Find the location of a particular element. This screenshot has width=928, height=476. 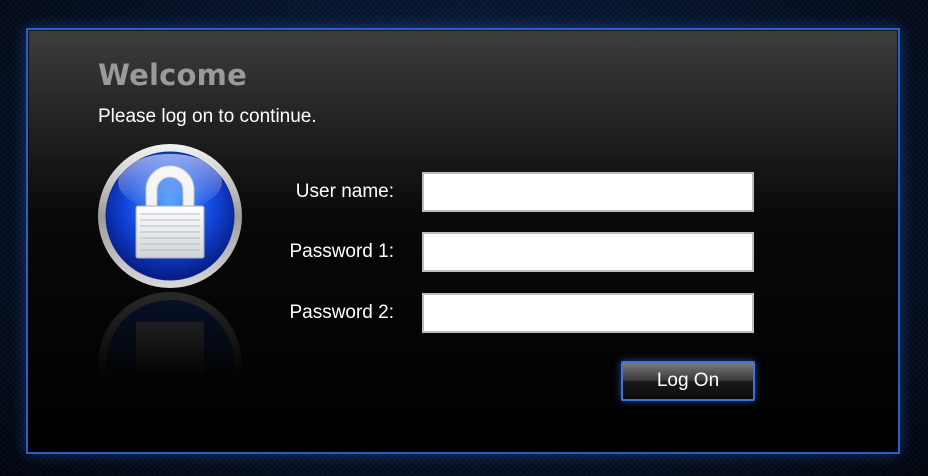

password1-input is located at coordinates (588, 252).